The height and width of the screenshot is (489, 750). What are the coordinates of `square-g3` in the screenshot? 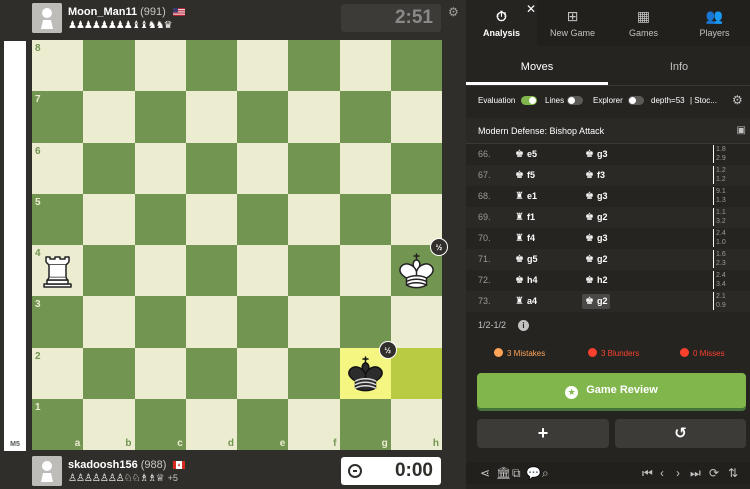 It's located at (365, 322).